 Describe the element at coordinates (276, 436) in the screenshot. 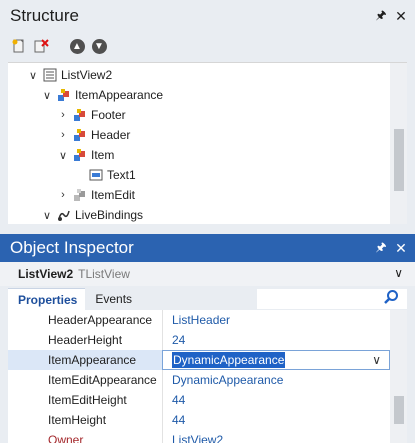

I see `property-value: ListView2` at that location.